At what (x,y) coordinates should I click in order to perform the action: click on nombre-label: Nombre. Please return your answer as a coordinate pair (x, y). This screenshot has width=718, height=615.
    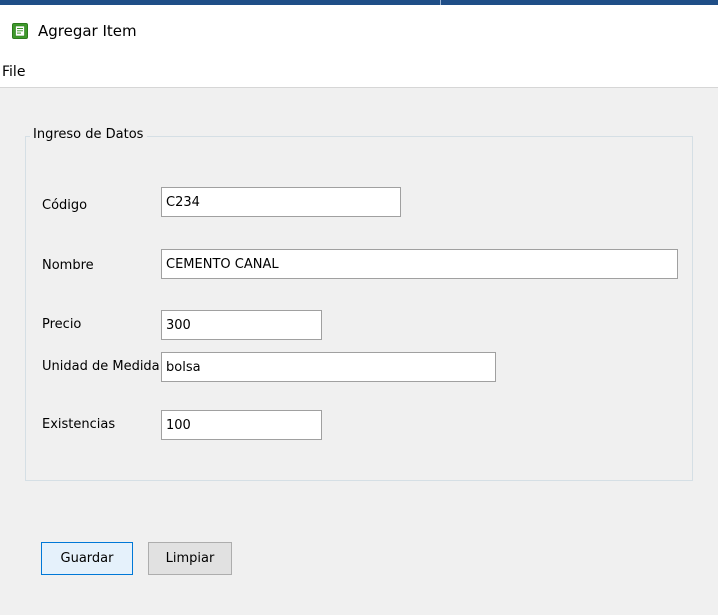
    Looking at the image, I should click on (68, 265).